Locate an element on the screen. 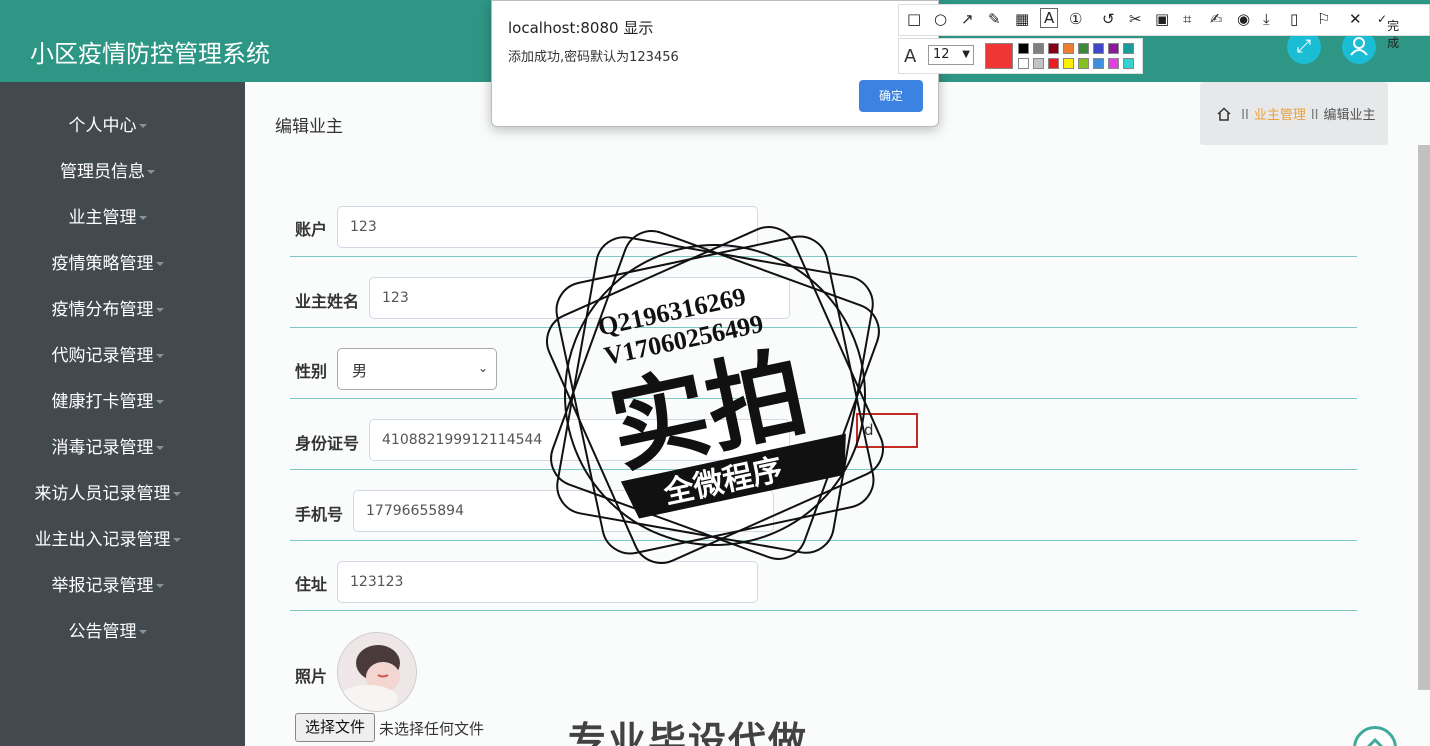  file-status-text: 未选择任何文件 is located at coordinates (432, 729).